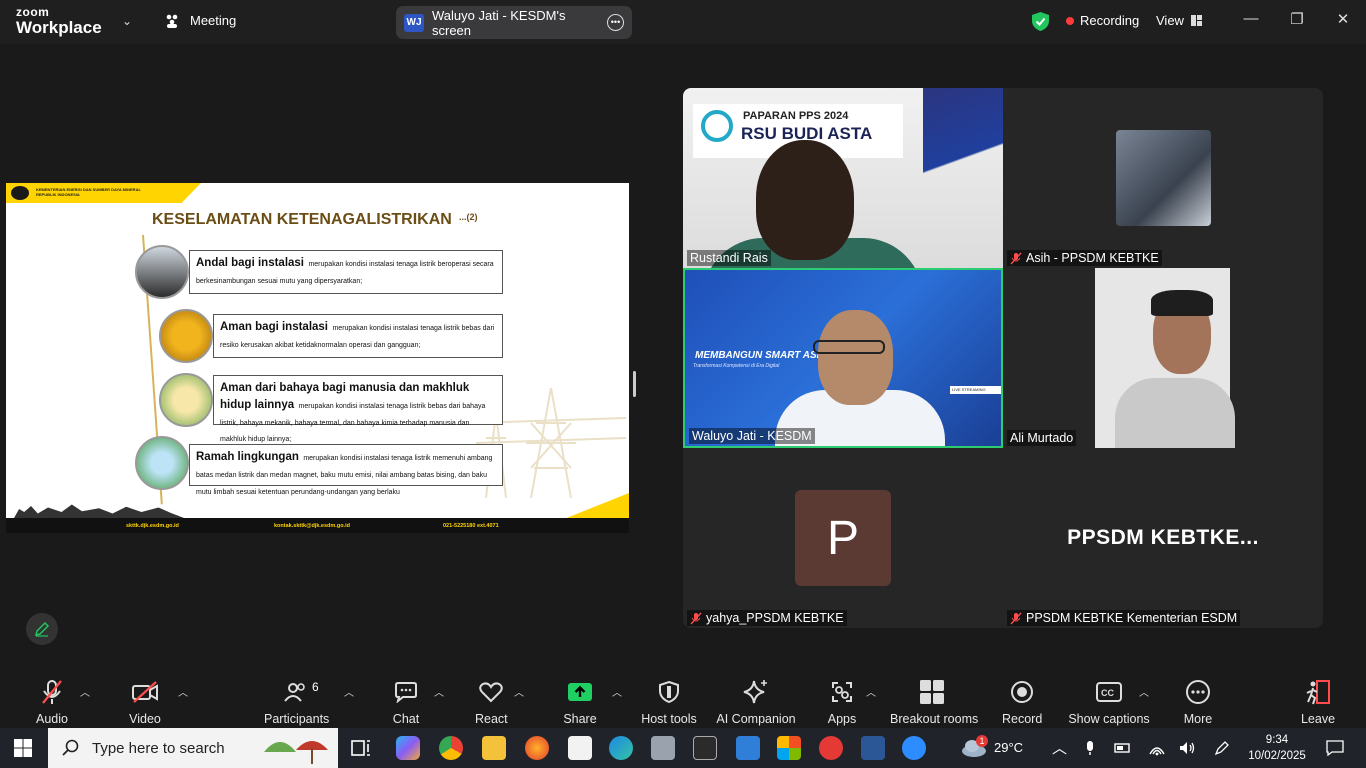 Image resolution: width=1366 pixels, height=768 pixels. Describe the element at coordinates (294, 692) in the screenshot. I see `participants-icon` at that location.